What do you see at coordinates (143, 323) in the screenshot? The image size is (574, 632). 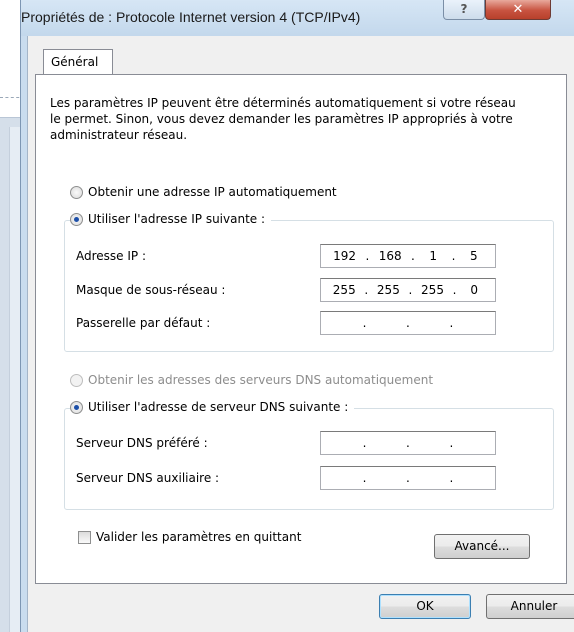 I see `gateway-label: Passerelle par défaut :` at bounding box center [143, 323].